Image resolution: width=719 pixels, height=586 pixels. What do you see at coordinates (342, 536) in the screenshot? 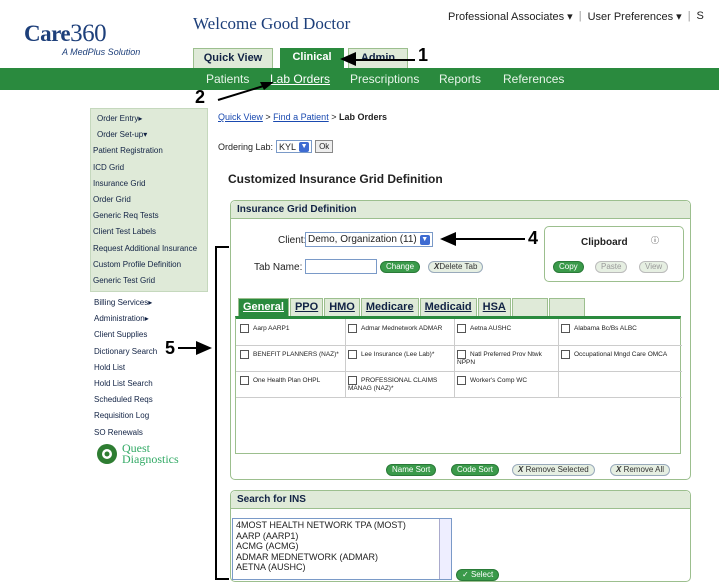
I see `list-item: AARP (AARP1)` at bounding box center [342, 536].